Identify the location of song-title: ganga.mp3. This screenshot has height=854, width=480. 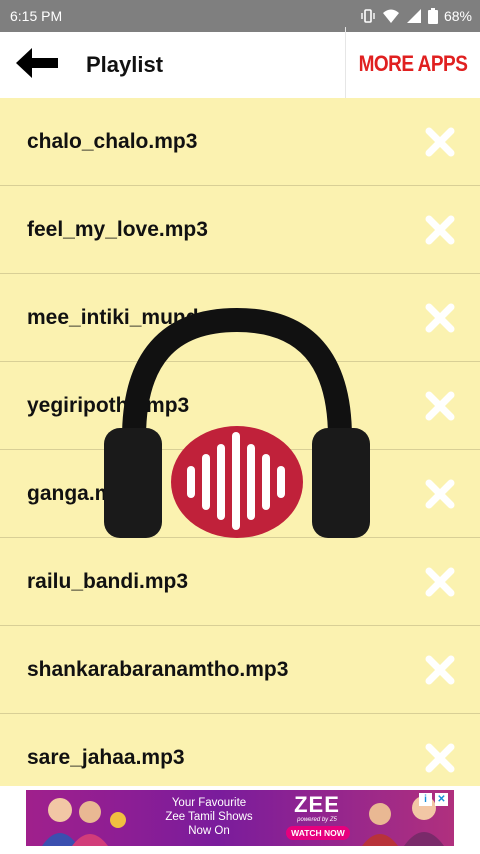
(82, 493).